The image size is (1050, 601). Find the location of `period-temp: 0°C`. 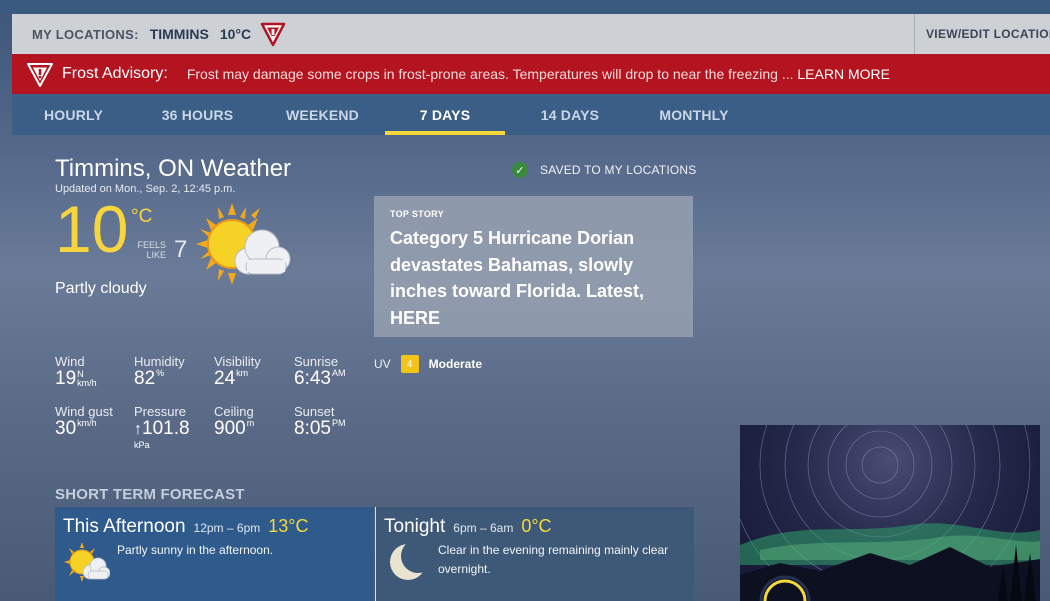

period-temp: 0°C is located at coordinates (536, 526).